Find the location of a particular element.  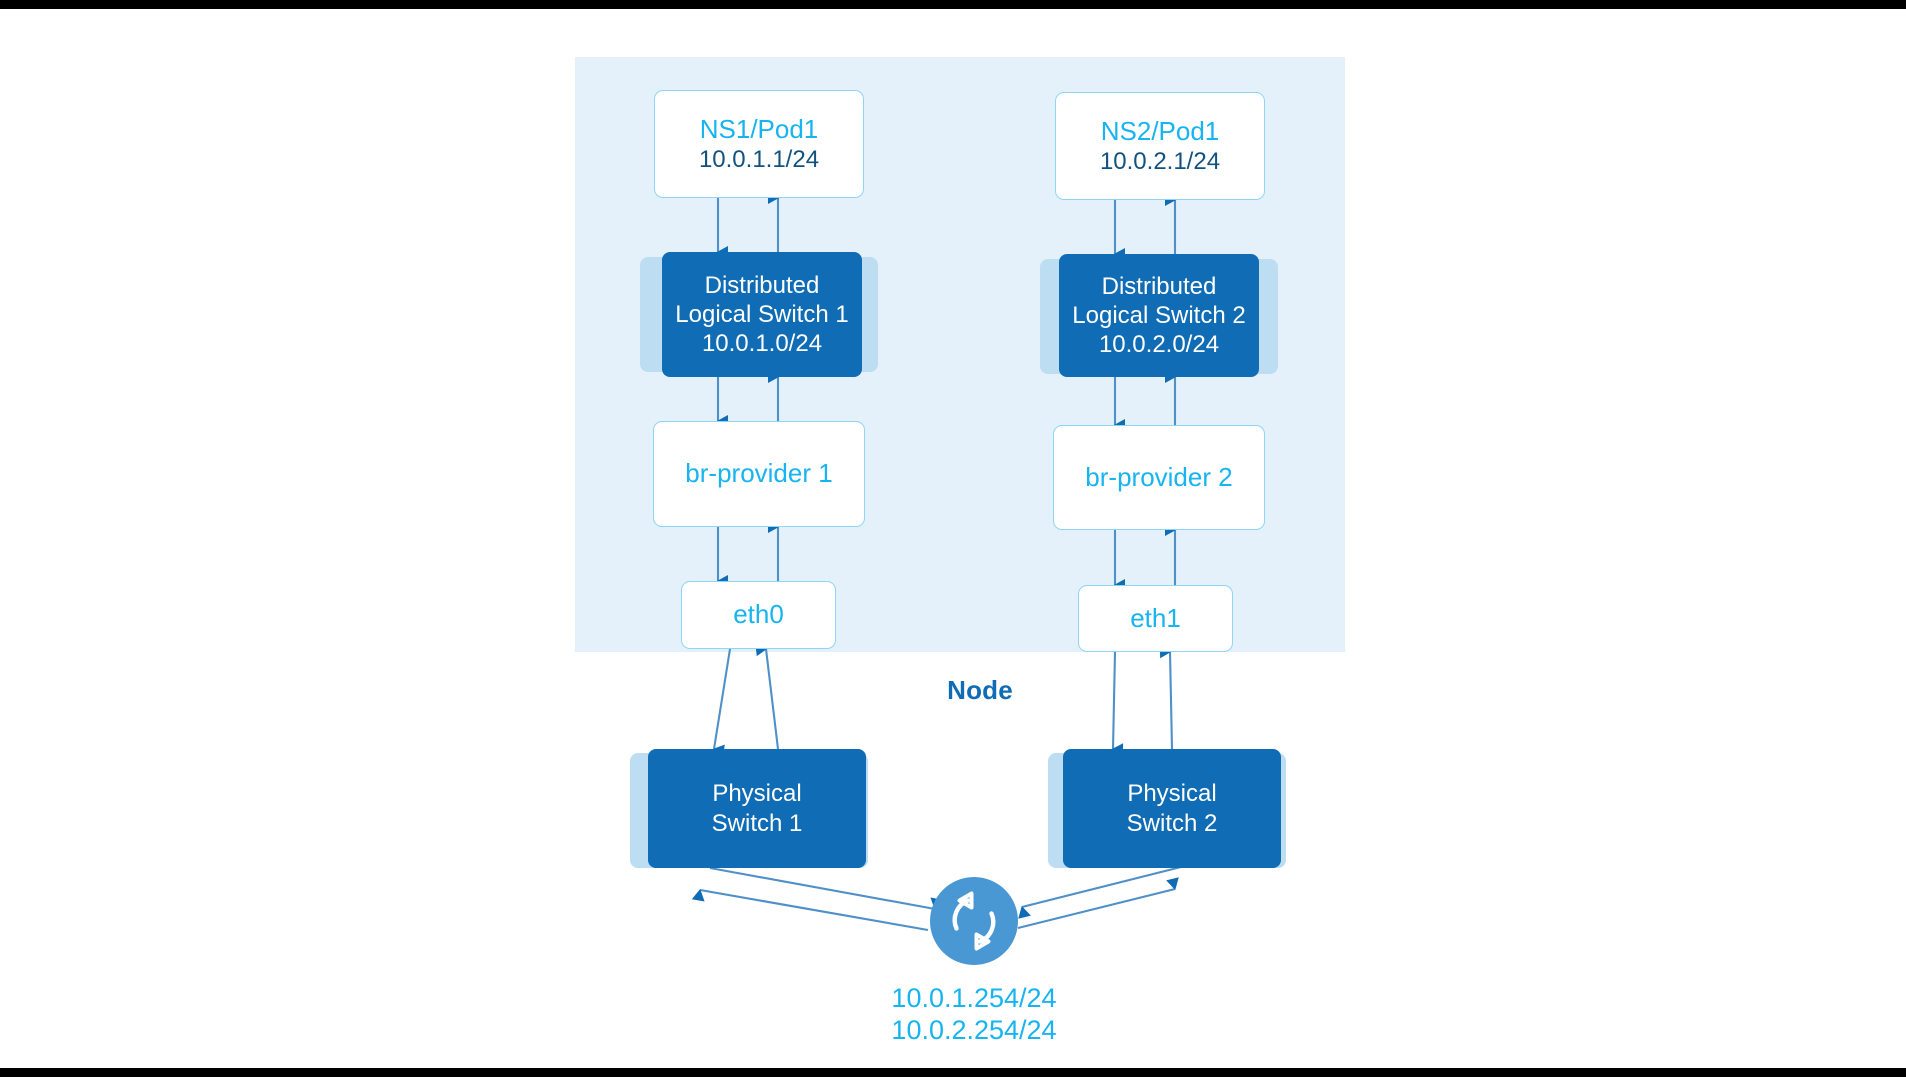

interface-name: eth1 is located at coordinates (1155, 617).